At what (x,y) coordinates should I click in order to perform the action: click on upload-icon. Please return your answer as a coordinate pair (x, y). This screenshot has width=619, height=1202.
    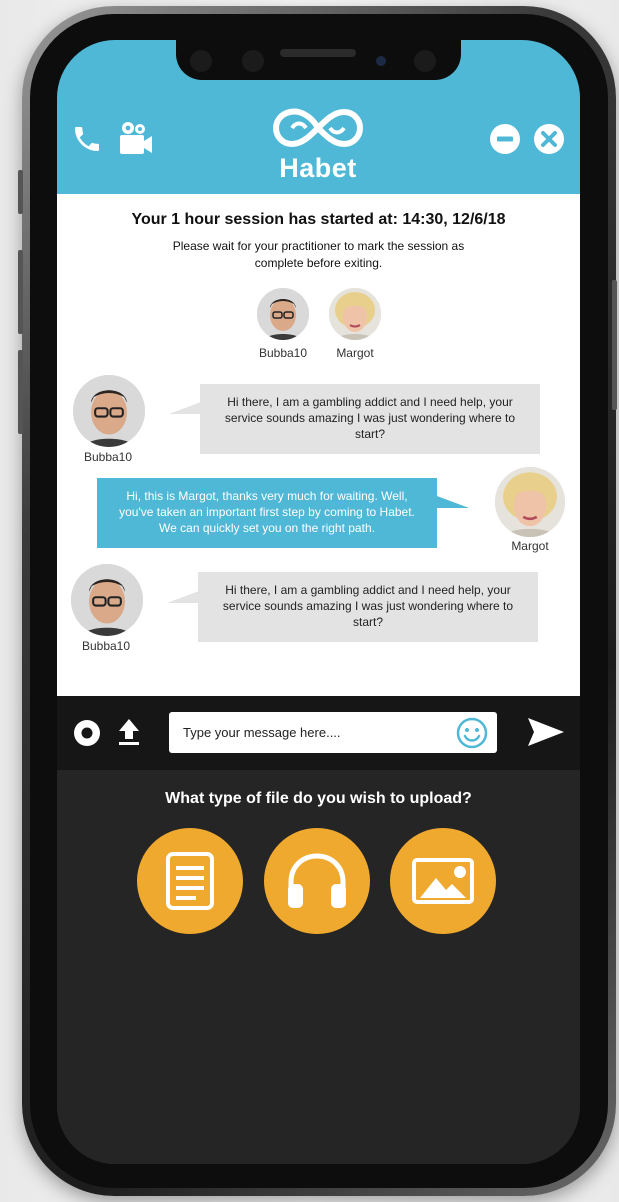
    Looking at the image, I should click on (129, 734).